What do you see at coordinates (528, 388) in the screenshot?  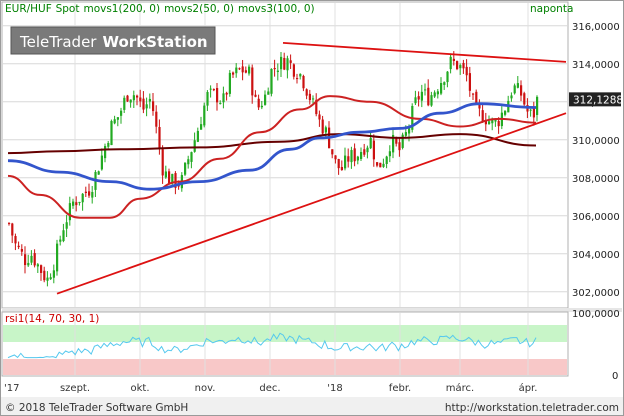 I see `time-tick-label: ápr.` at bounding box center [528, 388].